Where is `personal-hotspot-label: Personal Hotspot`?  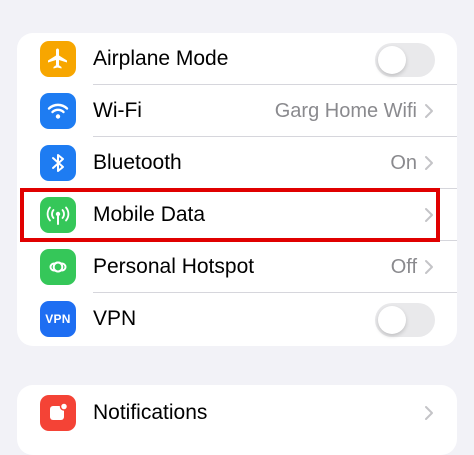 personal-hotspot-label: Personal Hotspot is located at coordinates (174, 266).